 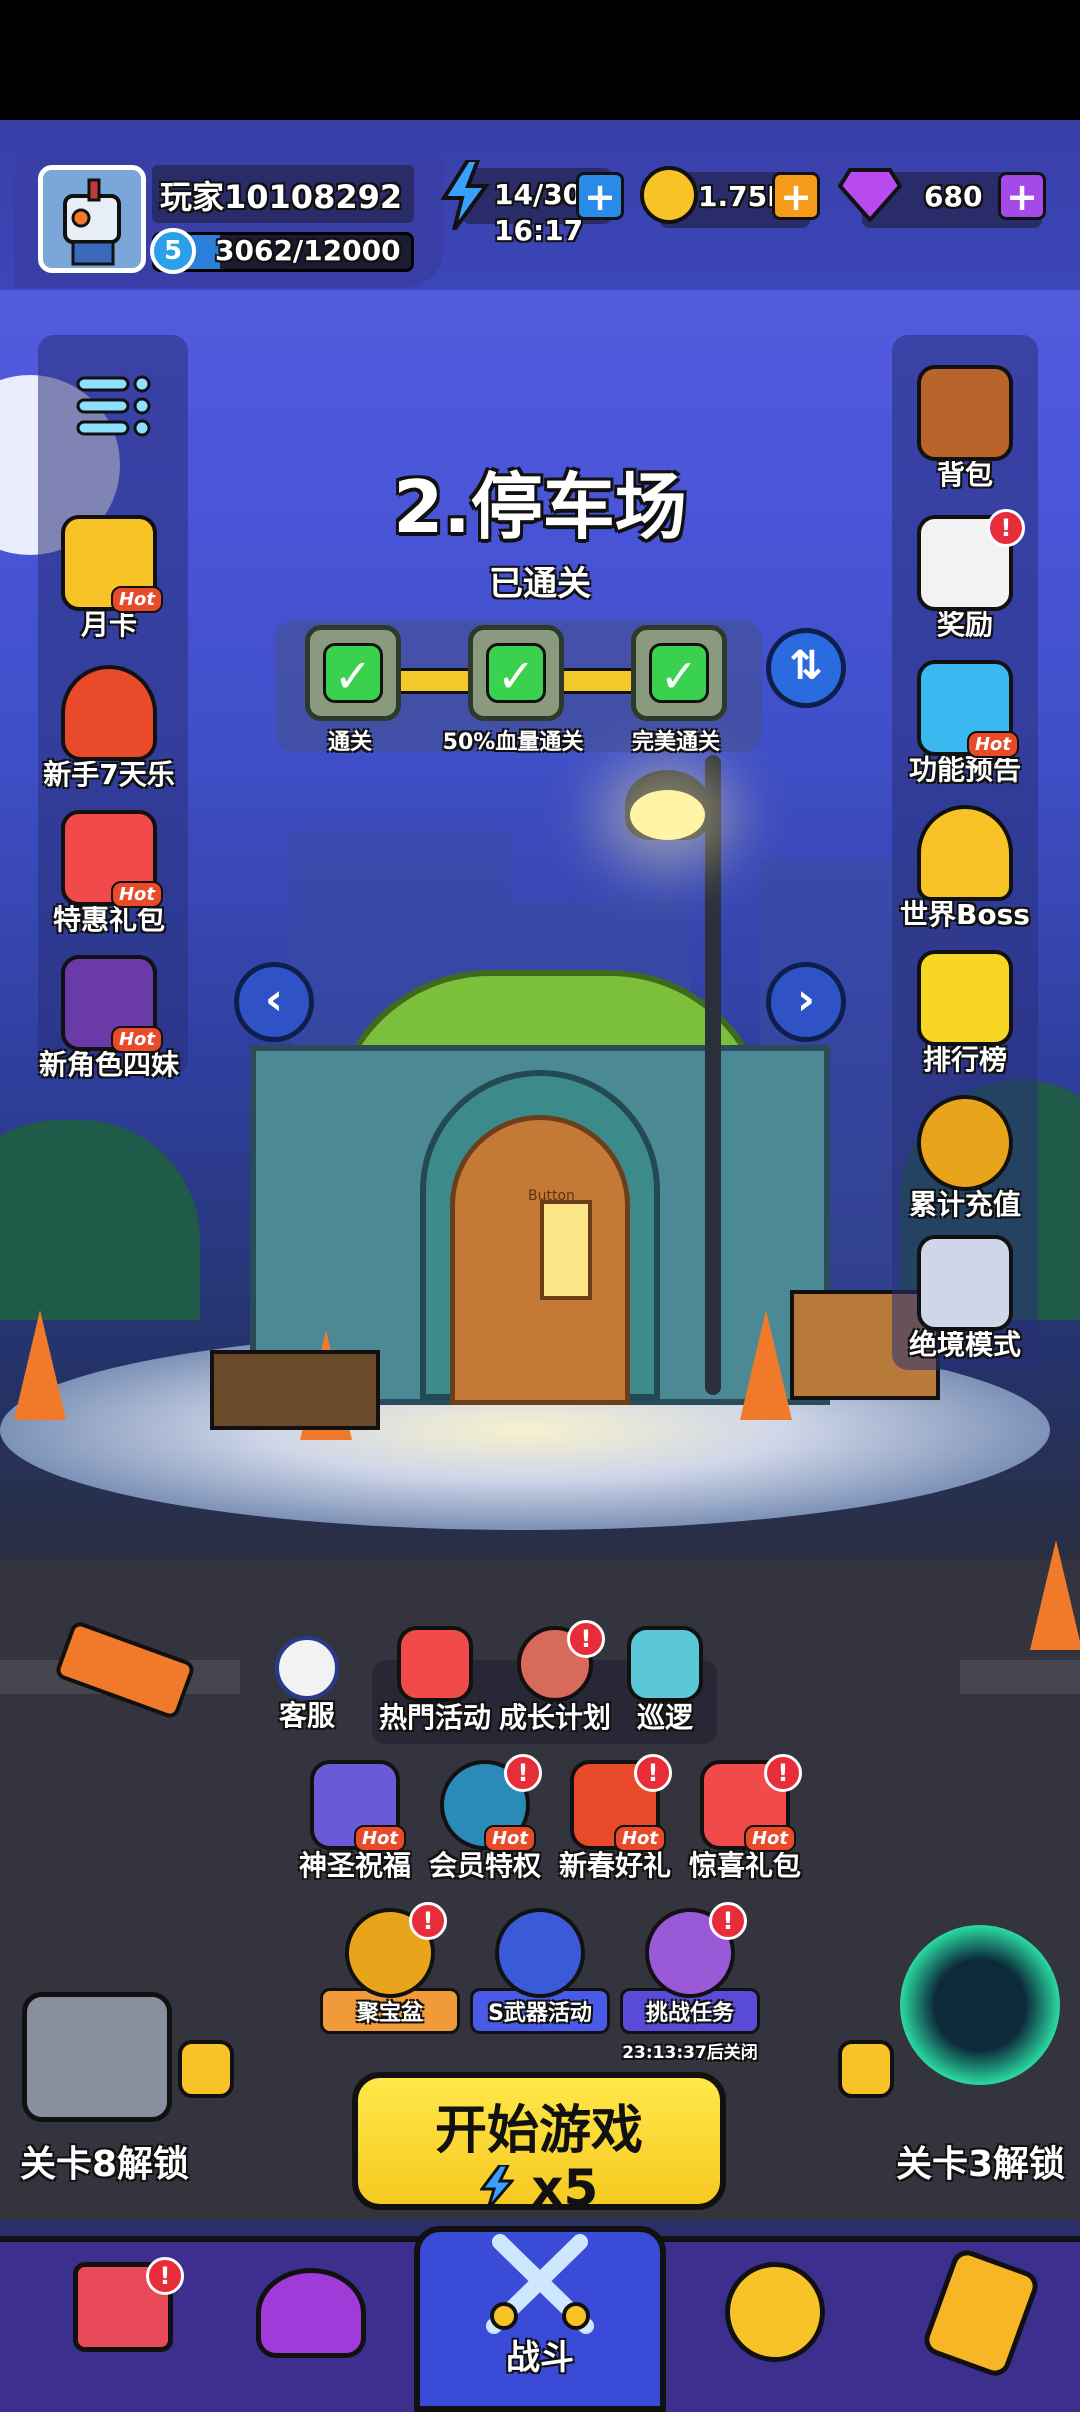 What do you see at coordinates (112, 859) in the screenshot?
I see `gift-icon: Hot` at bounding box center [112, 859].